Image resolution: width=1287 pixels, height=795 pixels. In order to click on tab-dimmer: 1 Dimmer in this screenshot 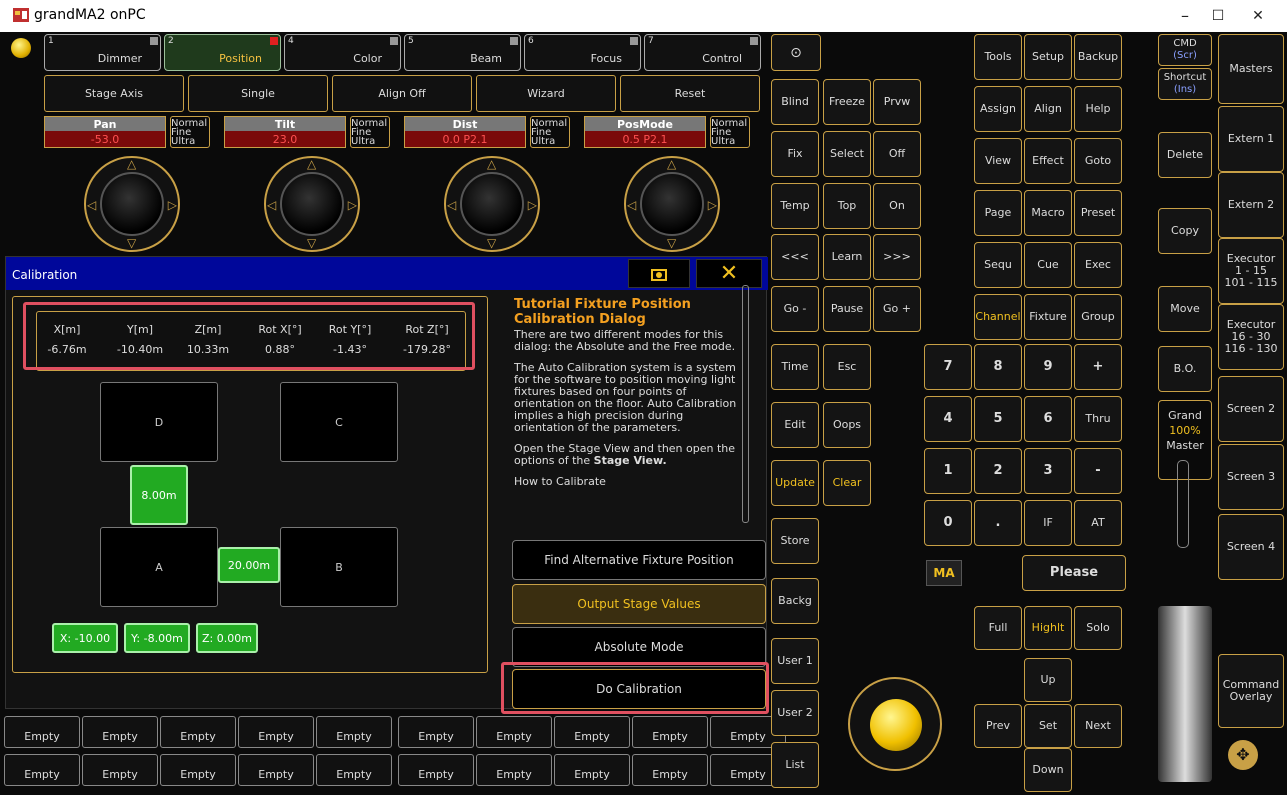, I will do `click(102, 52)`.